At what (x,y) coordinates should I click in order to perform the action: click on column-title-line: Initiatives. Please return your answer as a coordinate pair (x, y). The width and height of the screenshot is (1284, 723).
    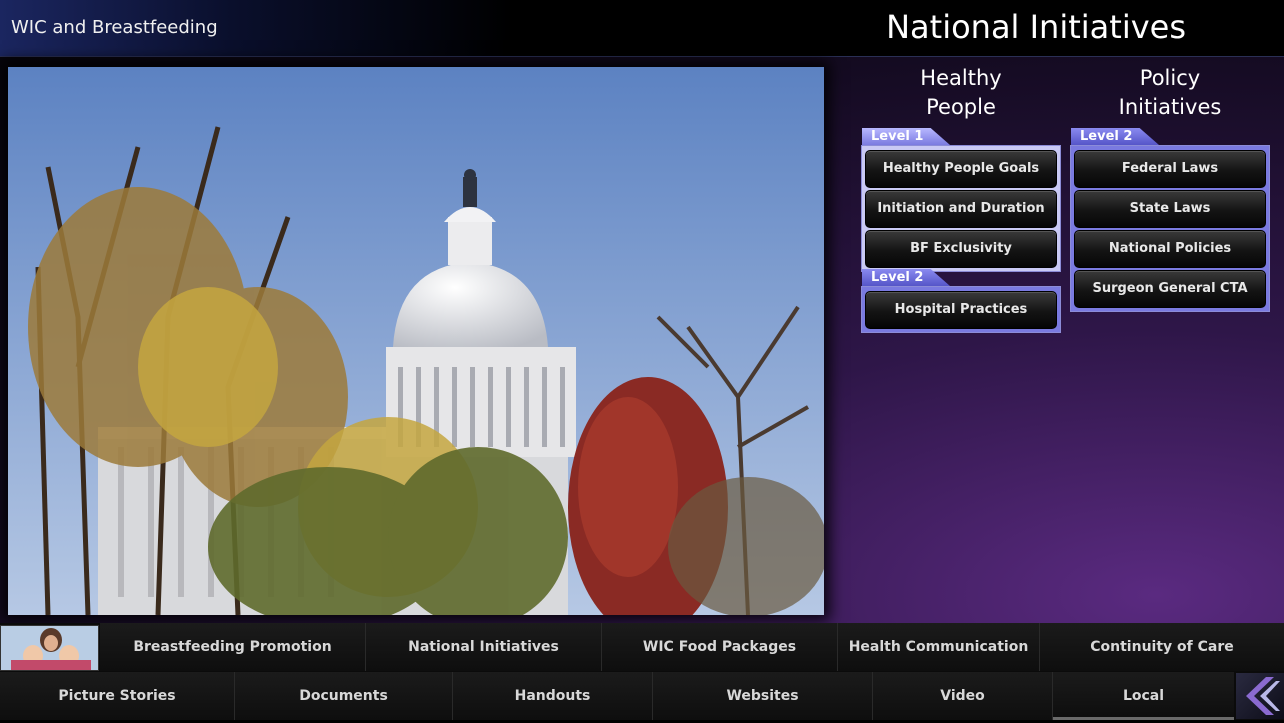
    Looking at the image, I should click on (1170, 107).